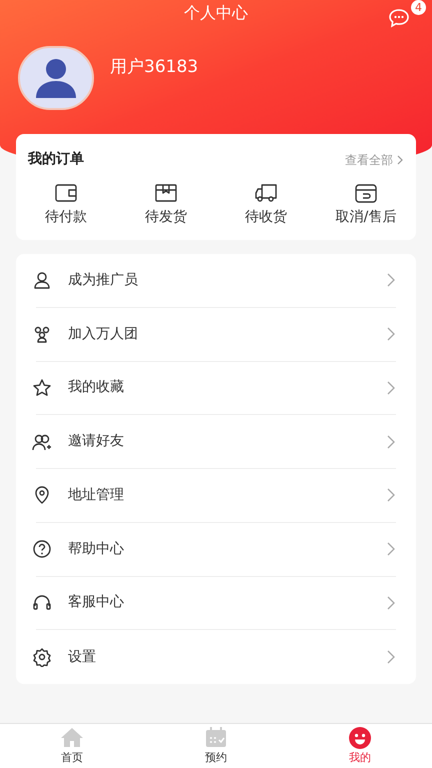 The width and height of the screenshot is (432, 768). What do you see at coordinates (42, 280) in the screenshot?
I see `person-badge-icon` at bounding box center [42, 280].